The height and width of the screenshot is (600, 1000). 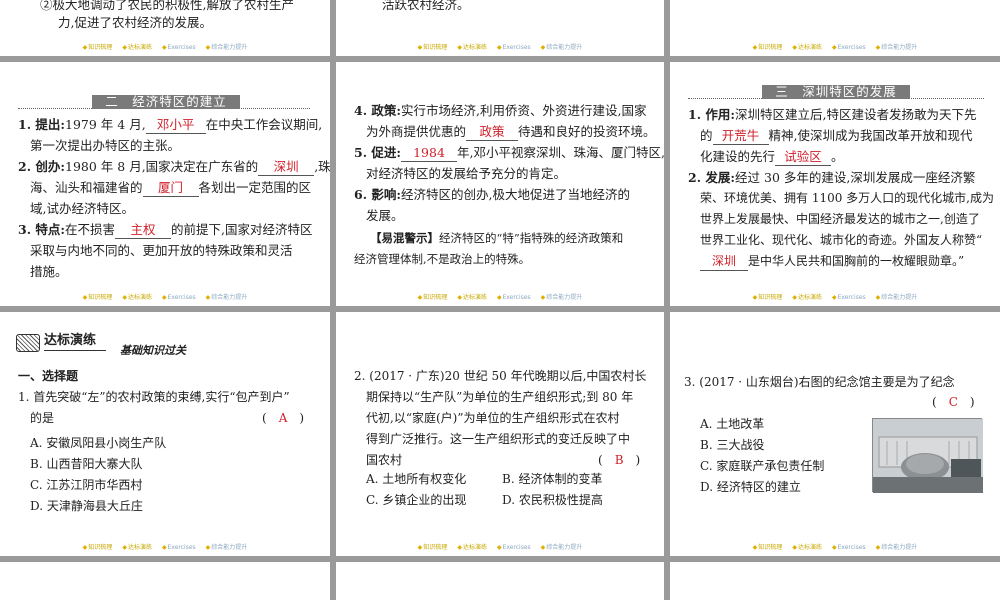 What do you see at coordinates (732, 424) in the screenshot?
I see `option: A. 土地改革` at bounding box center [732, 424].